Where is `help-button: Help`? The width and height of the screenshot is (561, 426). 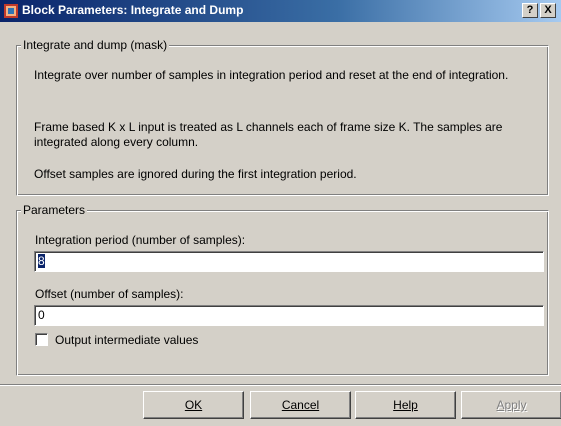 help-button: Help is located at coordinates (405, 405).